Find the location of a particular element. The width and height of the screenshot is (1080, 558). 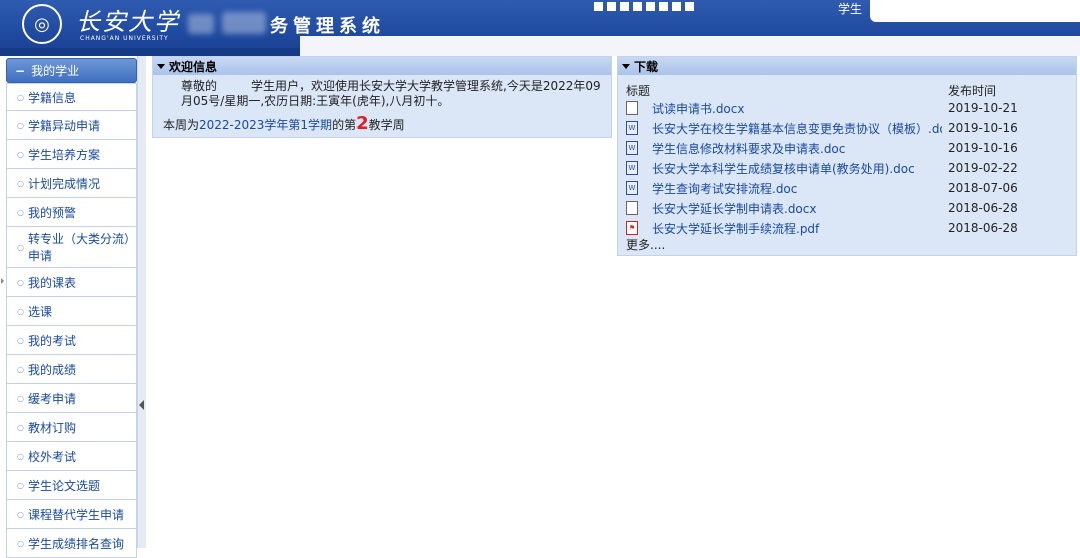

collapse-left-arrow-icon is located at coordinates (141, 405).